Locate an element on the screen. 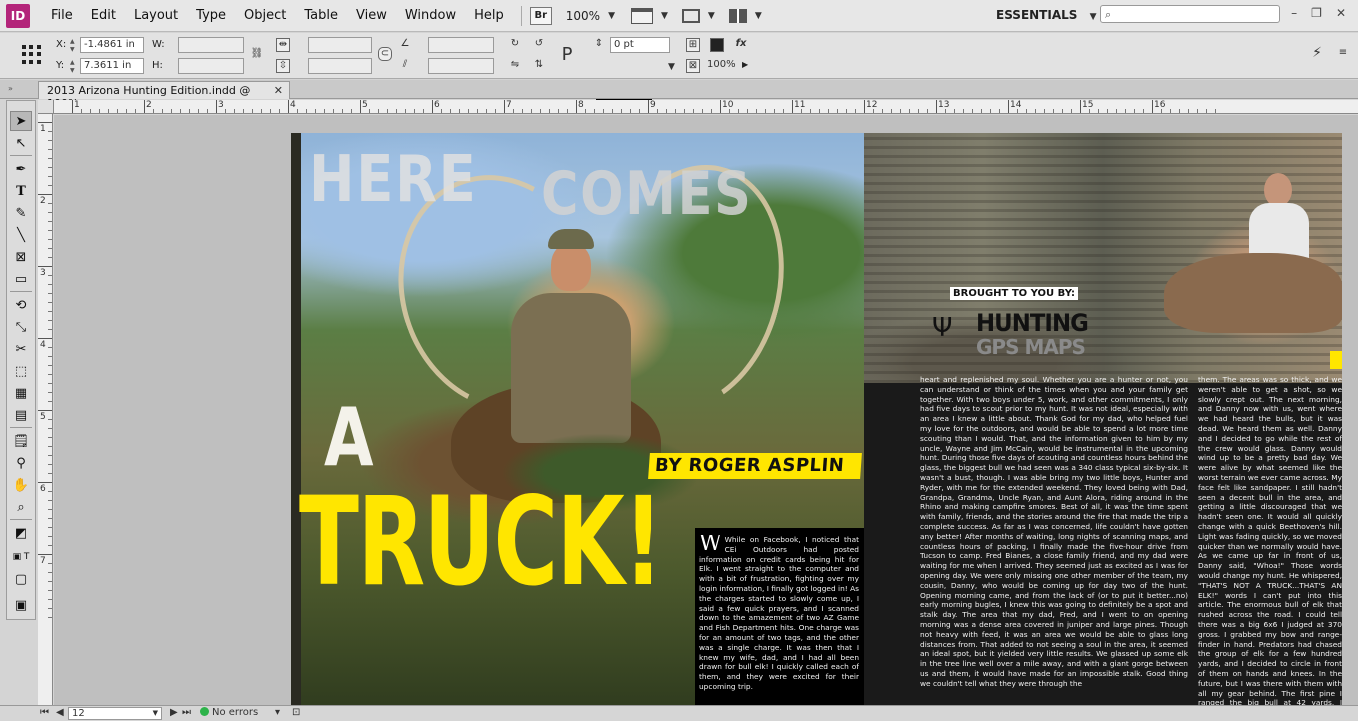 This screenshot has width=1358, height=721. first-page-icon: ⏮ is located at coordinates (44, 712).